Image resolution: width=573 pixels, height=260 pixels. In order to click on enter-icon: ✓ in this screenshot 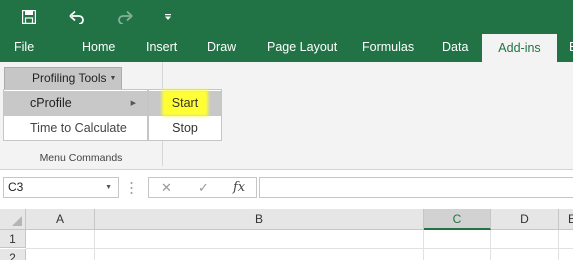, I will do `click(203, 187)`.